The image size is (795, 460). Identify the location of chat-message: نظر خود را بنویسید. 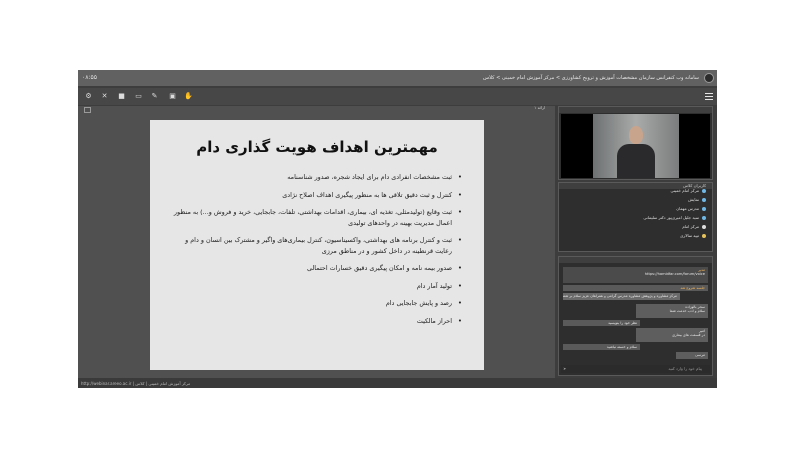
(601, 323).